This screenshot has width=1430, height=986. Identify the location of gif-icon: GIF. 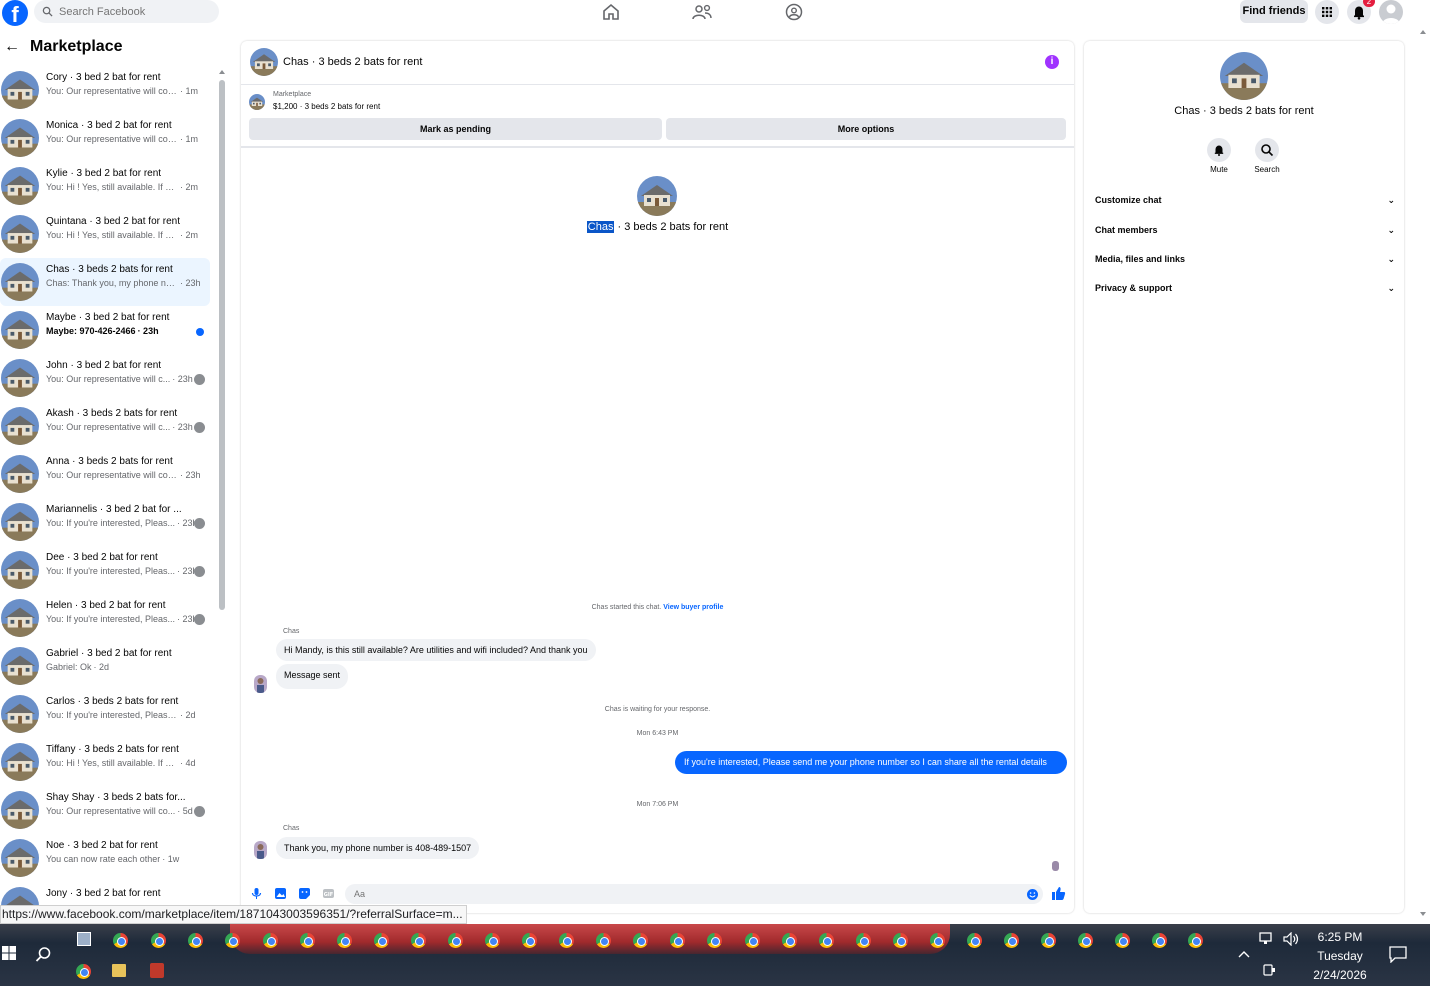
(328, 893).